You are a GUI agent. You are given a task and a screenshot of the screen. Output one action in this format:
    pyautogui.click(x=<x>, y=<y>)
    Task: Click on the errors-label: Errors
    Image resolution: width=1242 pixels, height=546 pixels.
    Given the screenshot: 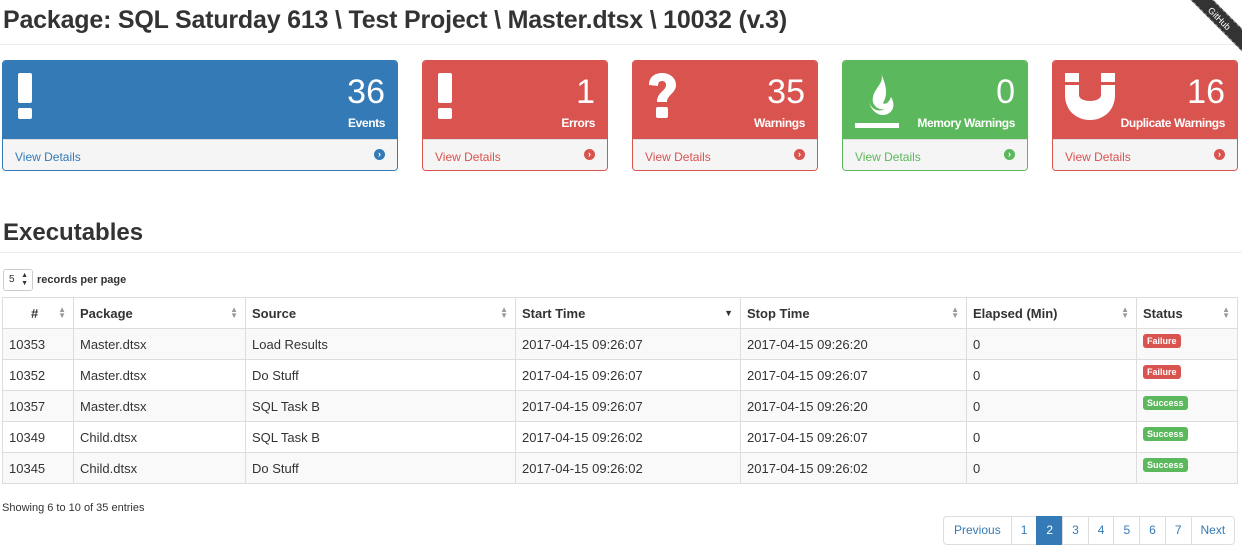 What is the action you would take?
    pyautogui.click(x=578, y=123)
    